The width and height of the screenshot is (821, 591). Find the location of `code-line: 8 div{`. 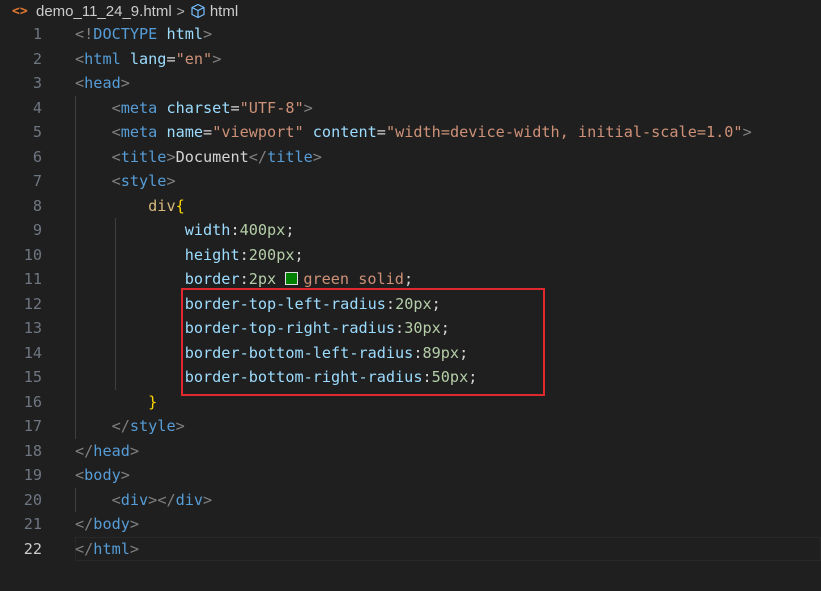

code-line: 8 div{ is located at coordinates (410, 206).